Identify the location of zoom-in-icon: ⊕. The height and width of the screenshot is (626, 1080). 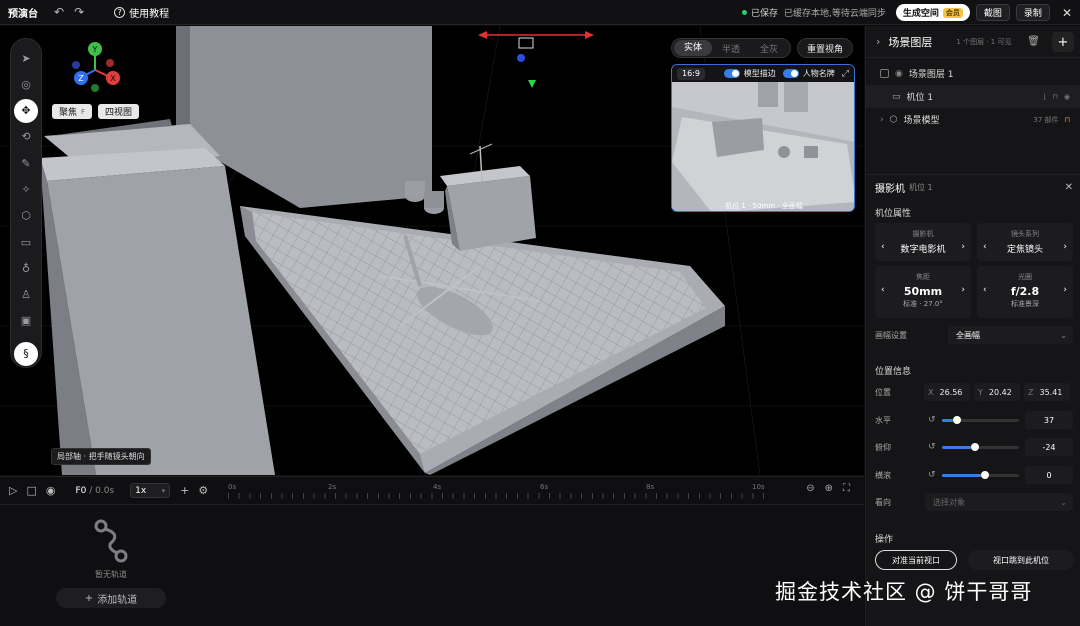
(829, 488).